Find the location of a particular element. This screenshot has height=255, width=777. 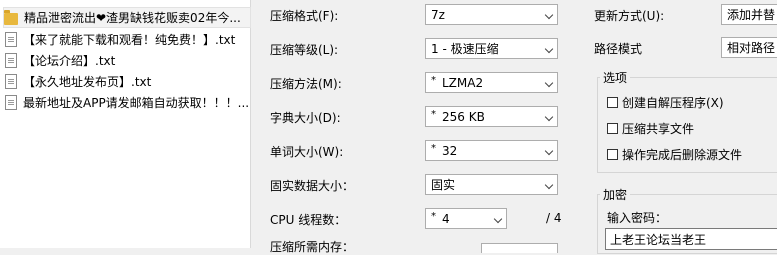

cpu-threads-total: / 4 is located at coordinates (554, 218).